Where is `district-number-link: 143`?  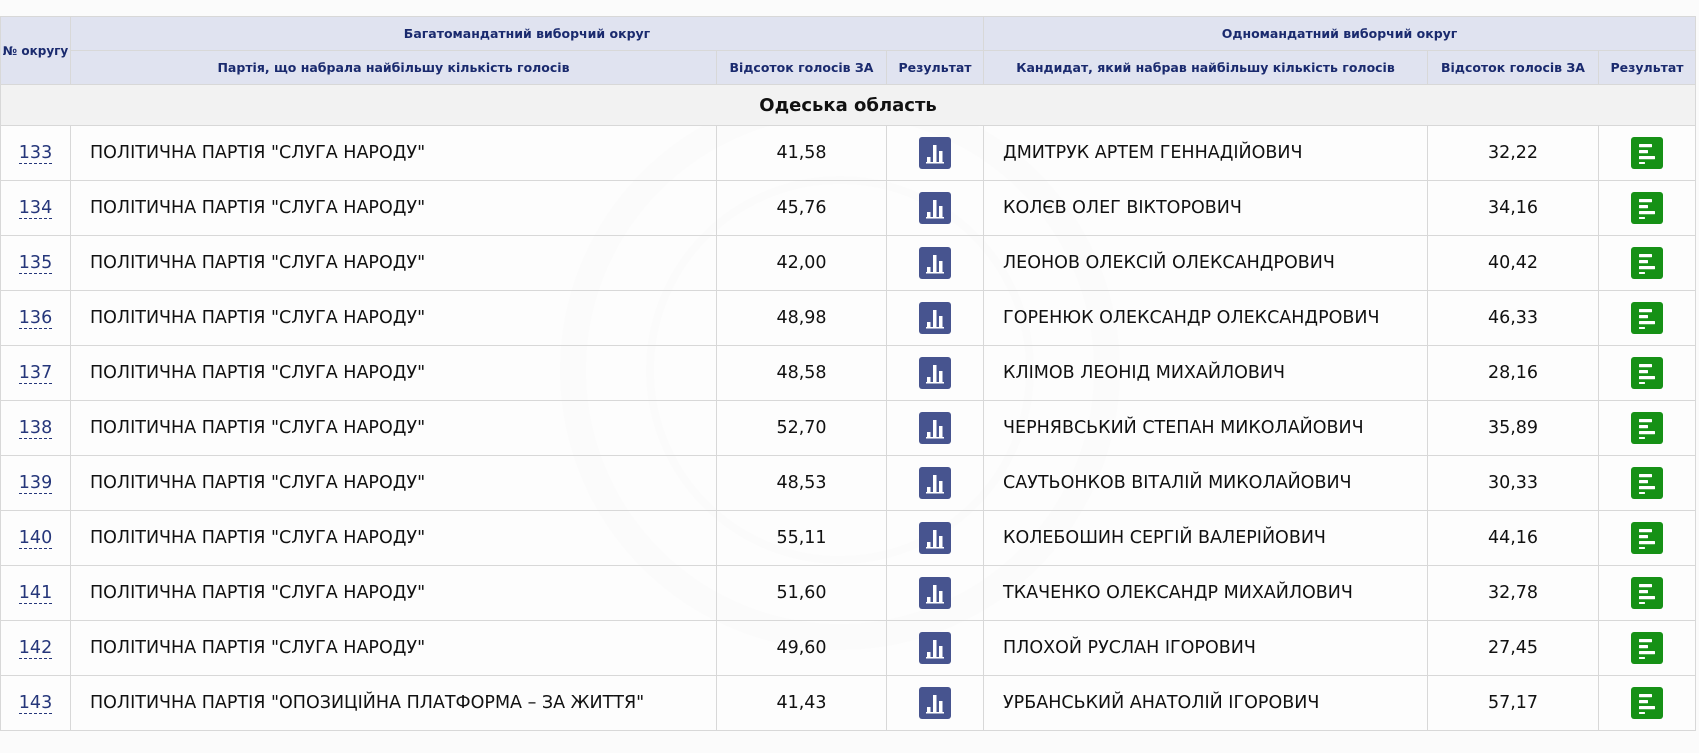
district-number-link: 143 is located at coordinates (35, 703).